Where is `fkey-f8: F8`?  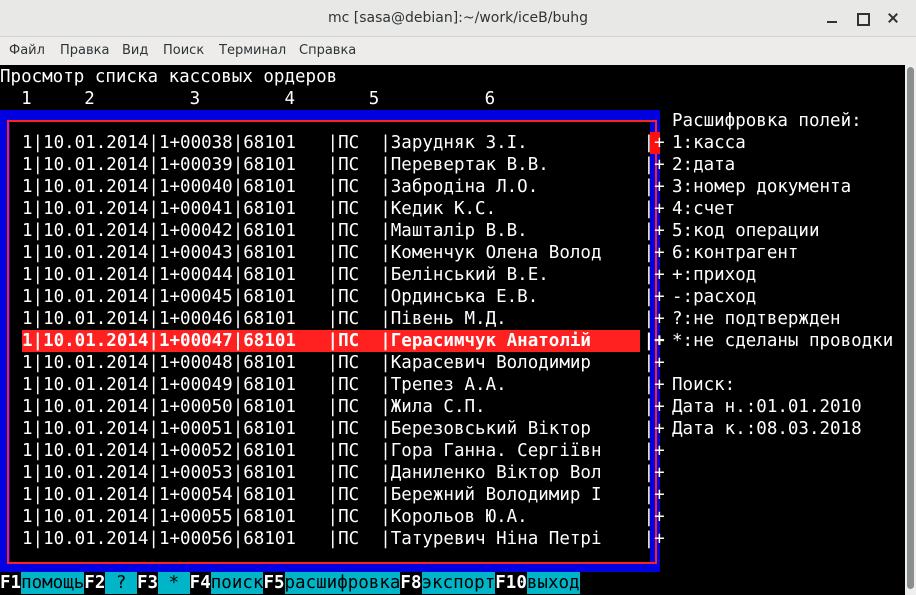 fkey-f8: F8 is located at coordinates (410, 583).